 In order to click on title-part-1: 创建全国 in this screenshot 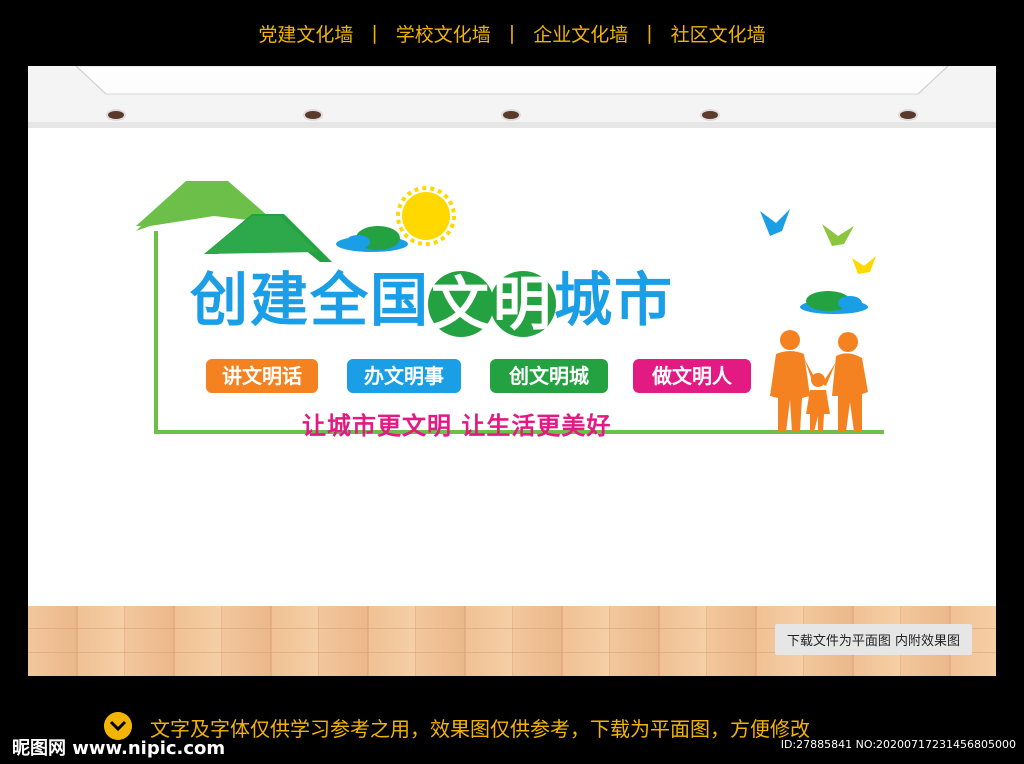, I will do `click(310, 300)`.